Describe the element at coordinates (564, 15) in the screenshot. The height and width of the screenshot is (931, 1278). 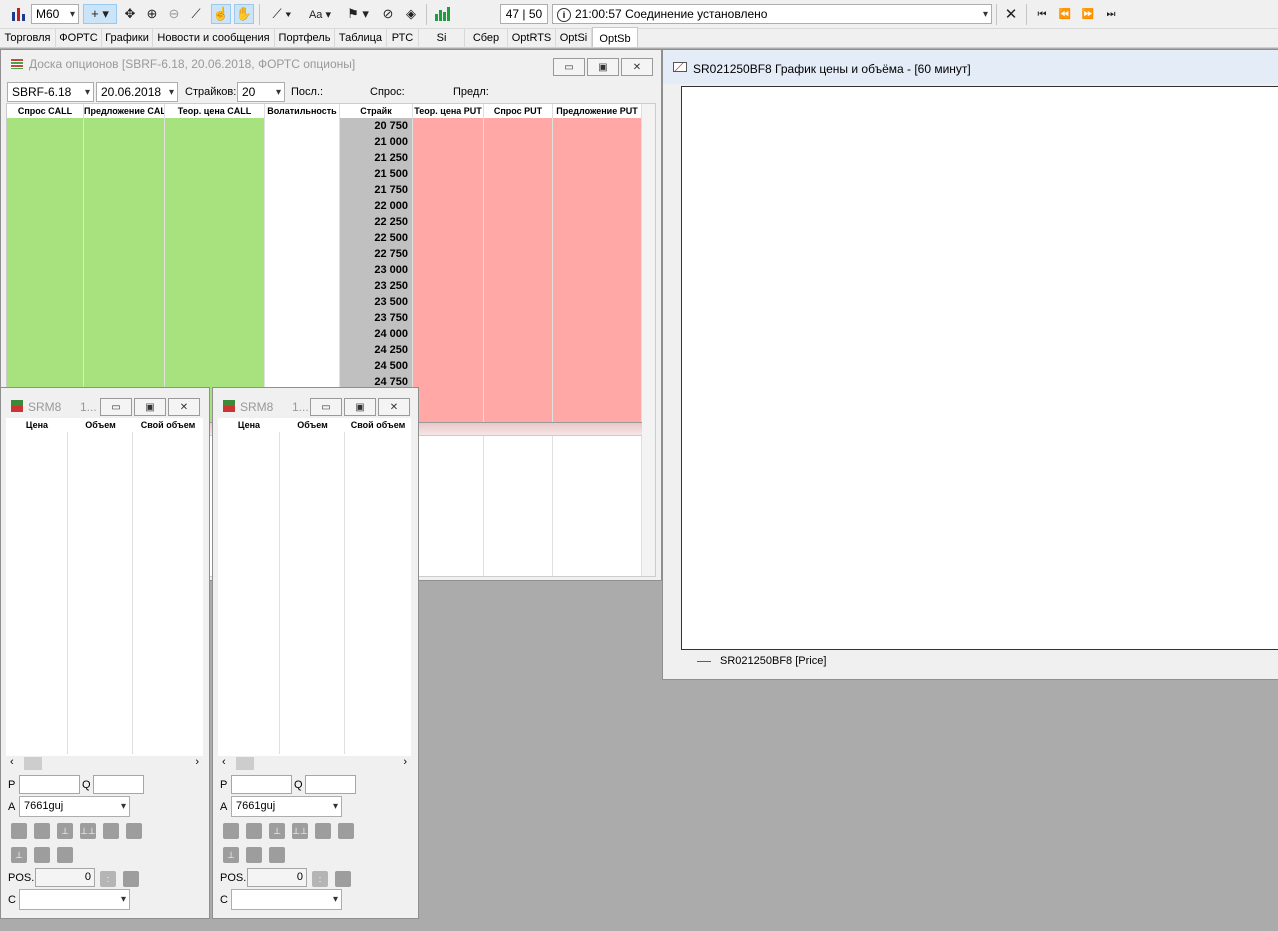
I see `info-icon: i` at that location.